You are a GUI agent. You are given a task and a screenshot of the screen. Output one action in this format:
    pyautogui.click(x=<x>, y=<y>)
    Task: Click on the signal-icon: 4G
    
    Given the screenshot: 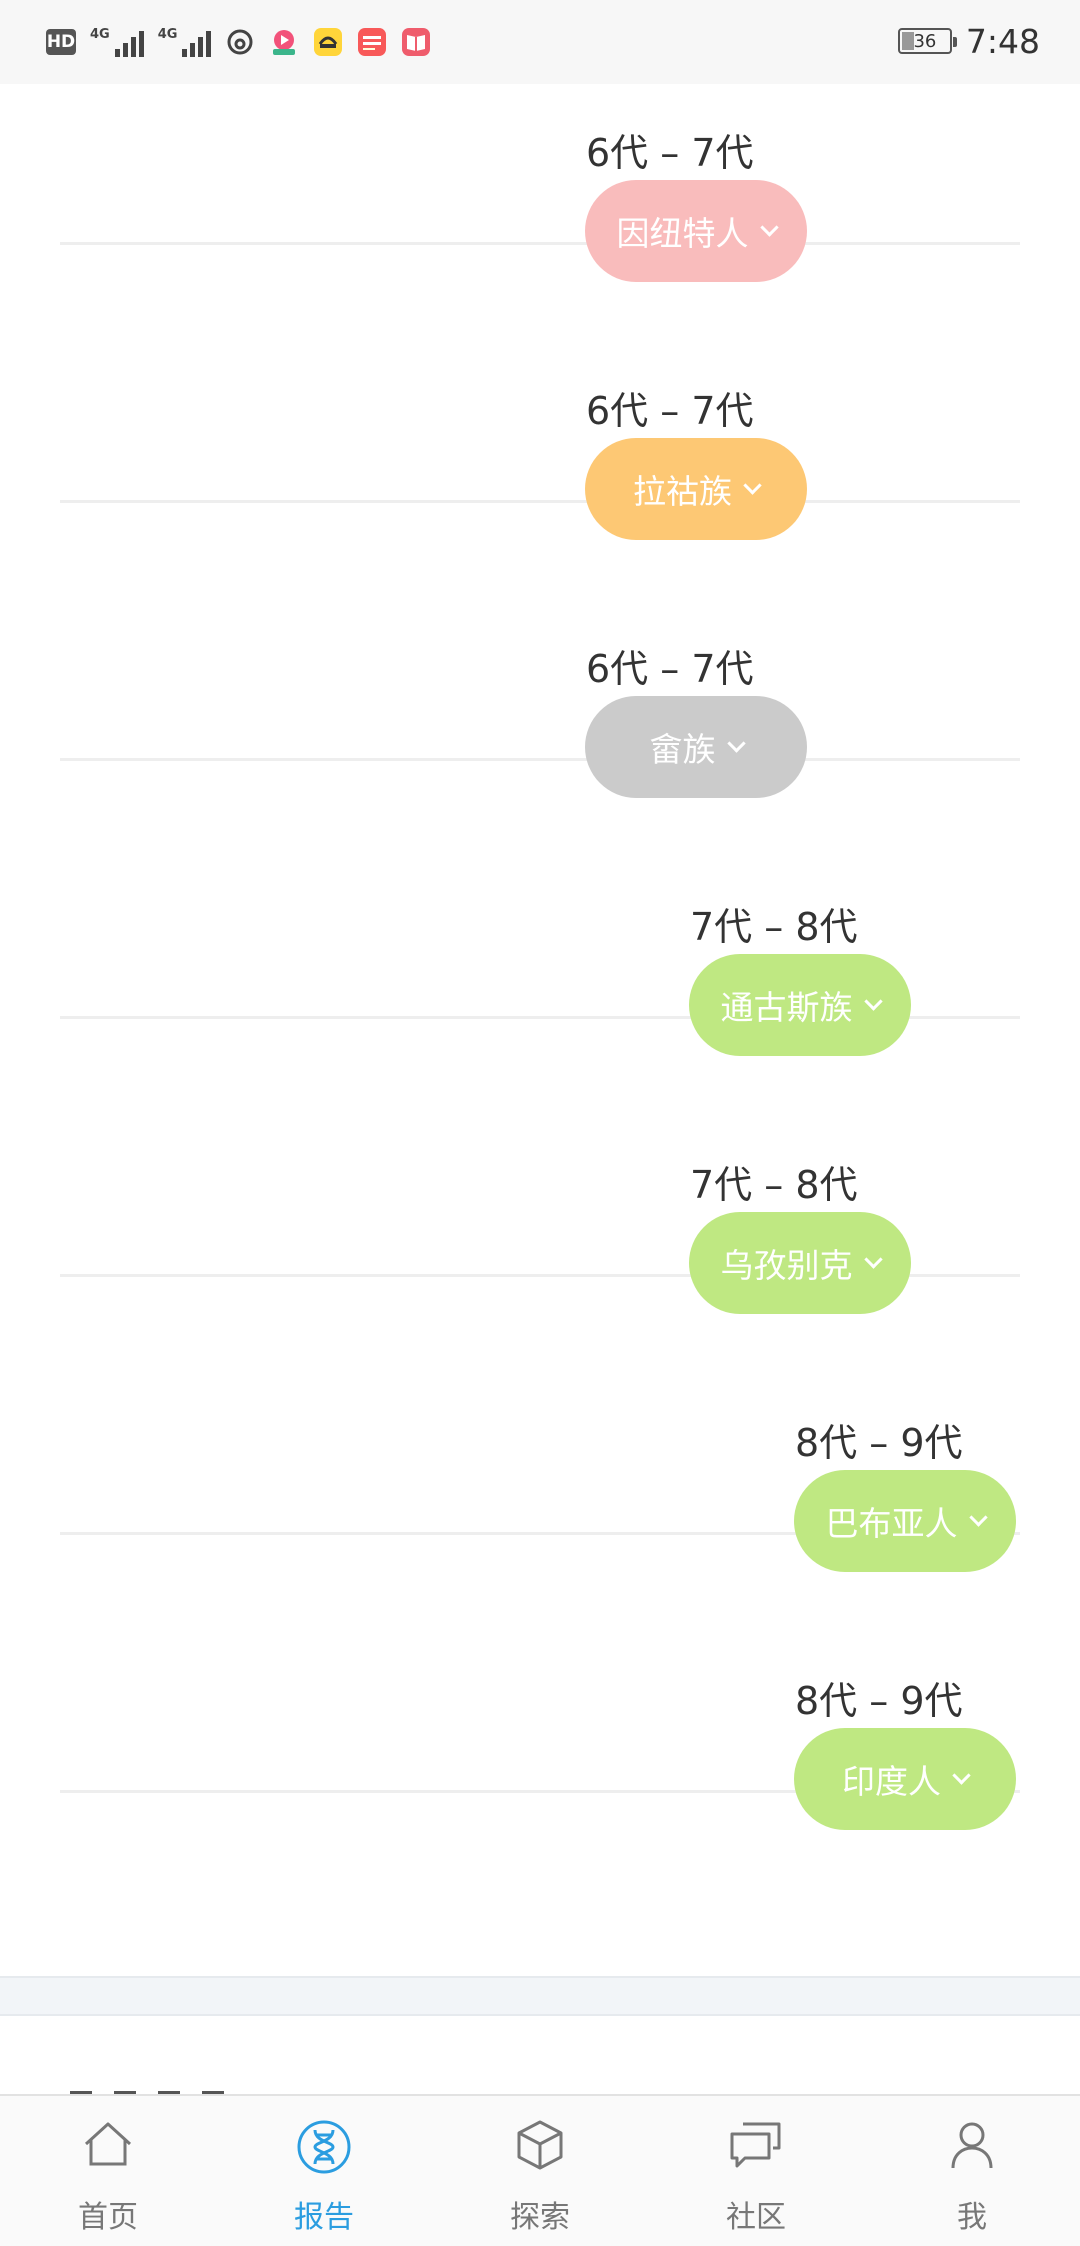 What is the action you would take?
    pyautogui.click(x=117, y=42)
    